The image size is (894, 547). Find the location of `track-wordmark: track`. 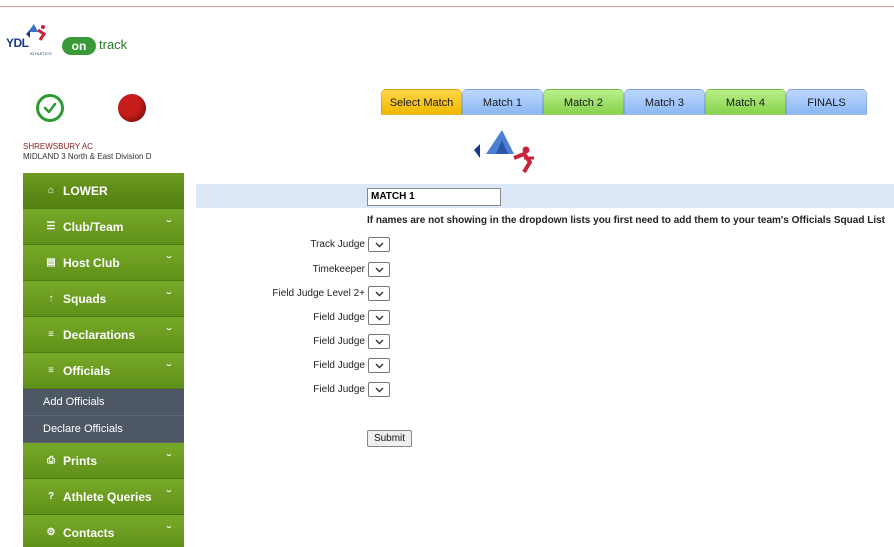

track-wordmark: track is located at coordinates (113, 44).